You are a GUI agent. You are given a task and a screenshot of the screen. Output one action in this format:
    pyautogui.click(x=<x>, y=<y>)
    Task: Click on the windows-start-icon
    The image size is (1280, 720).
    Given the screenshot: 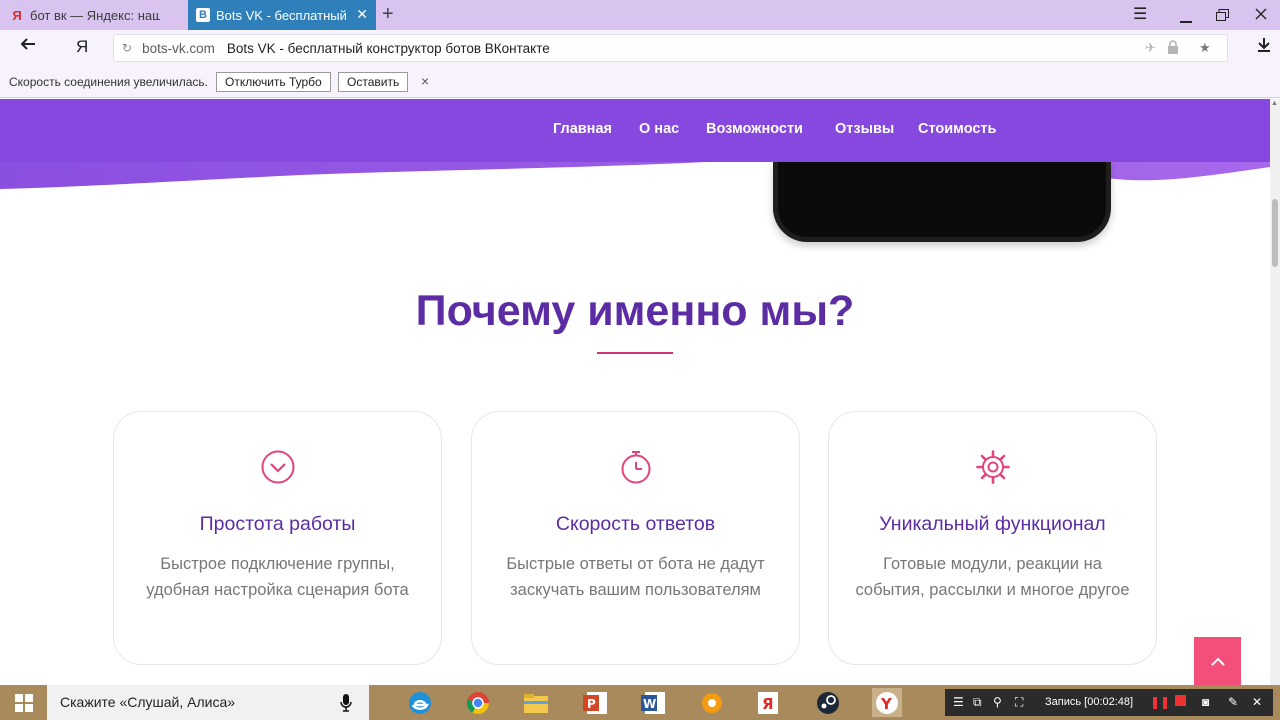 What is the action you would take?
    pyautogui.click(x=23, y=702)
    